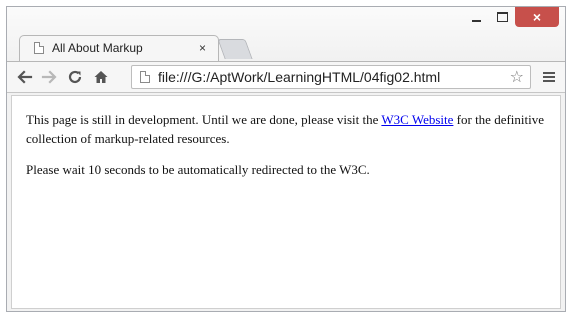 Image resolution: width=572 pixels, height=318 pixels. I want to click on window-controls: ×, so click(511, 18).